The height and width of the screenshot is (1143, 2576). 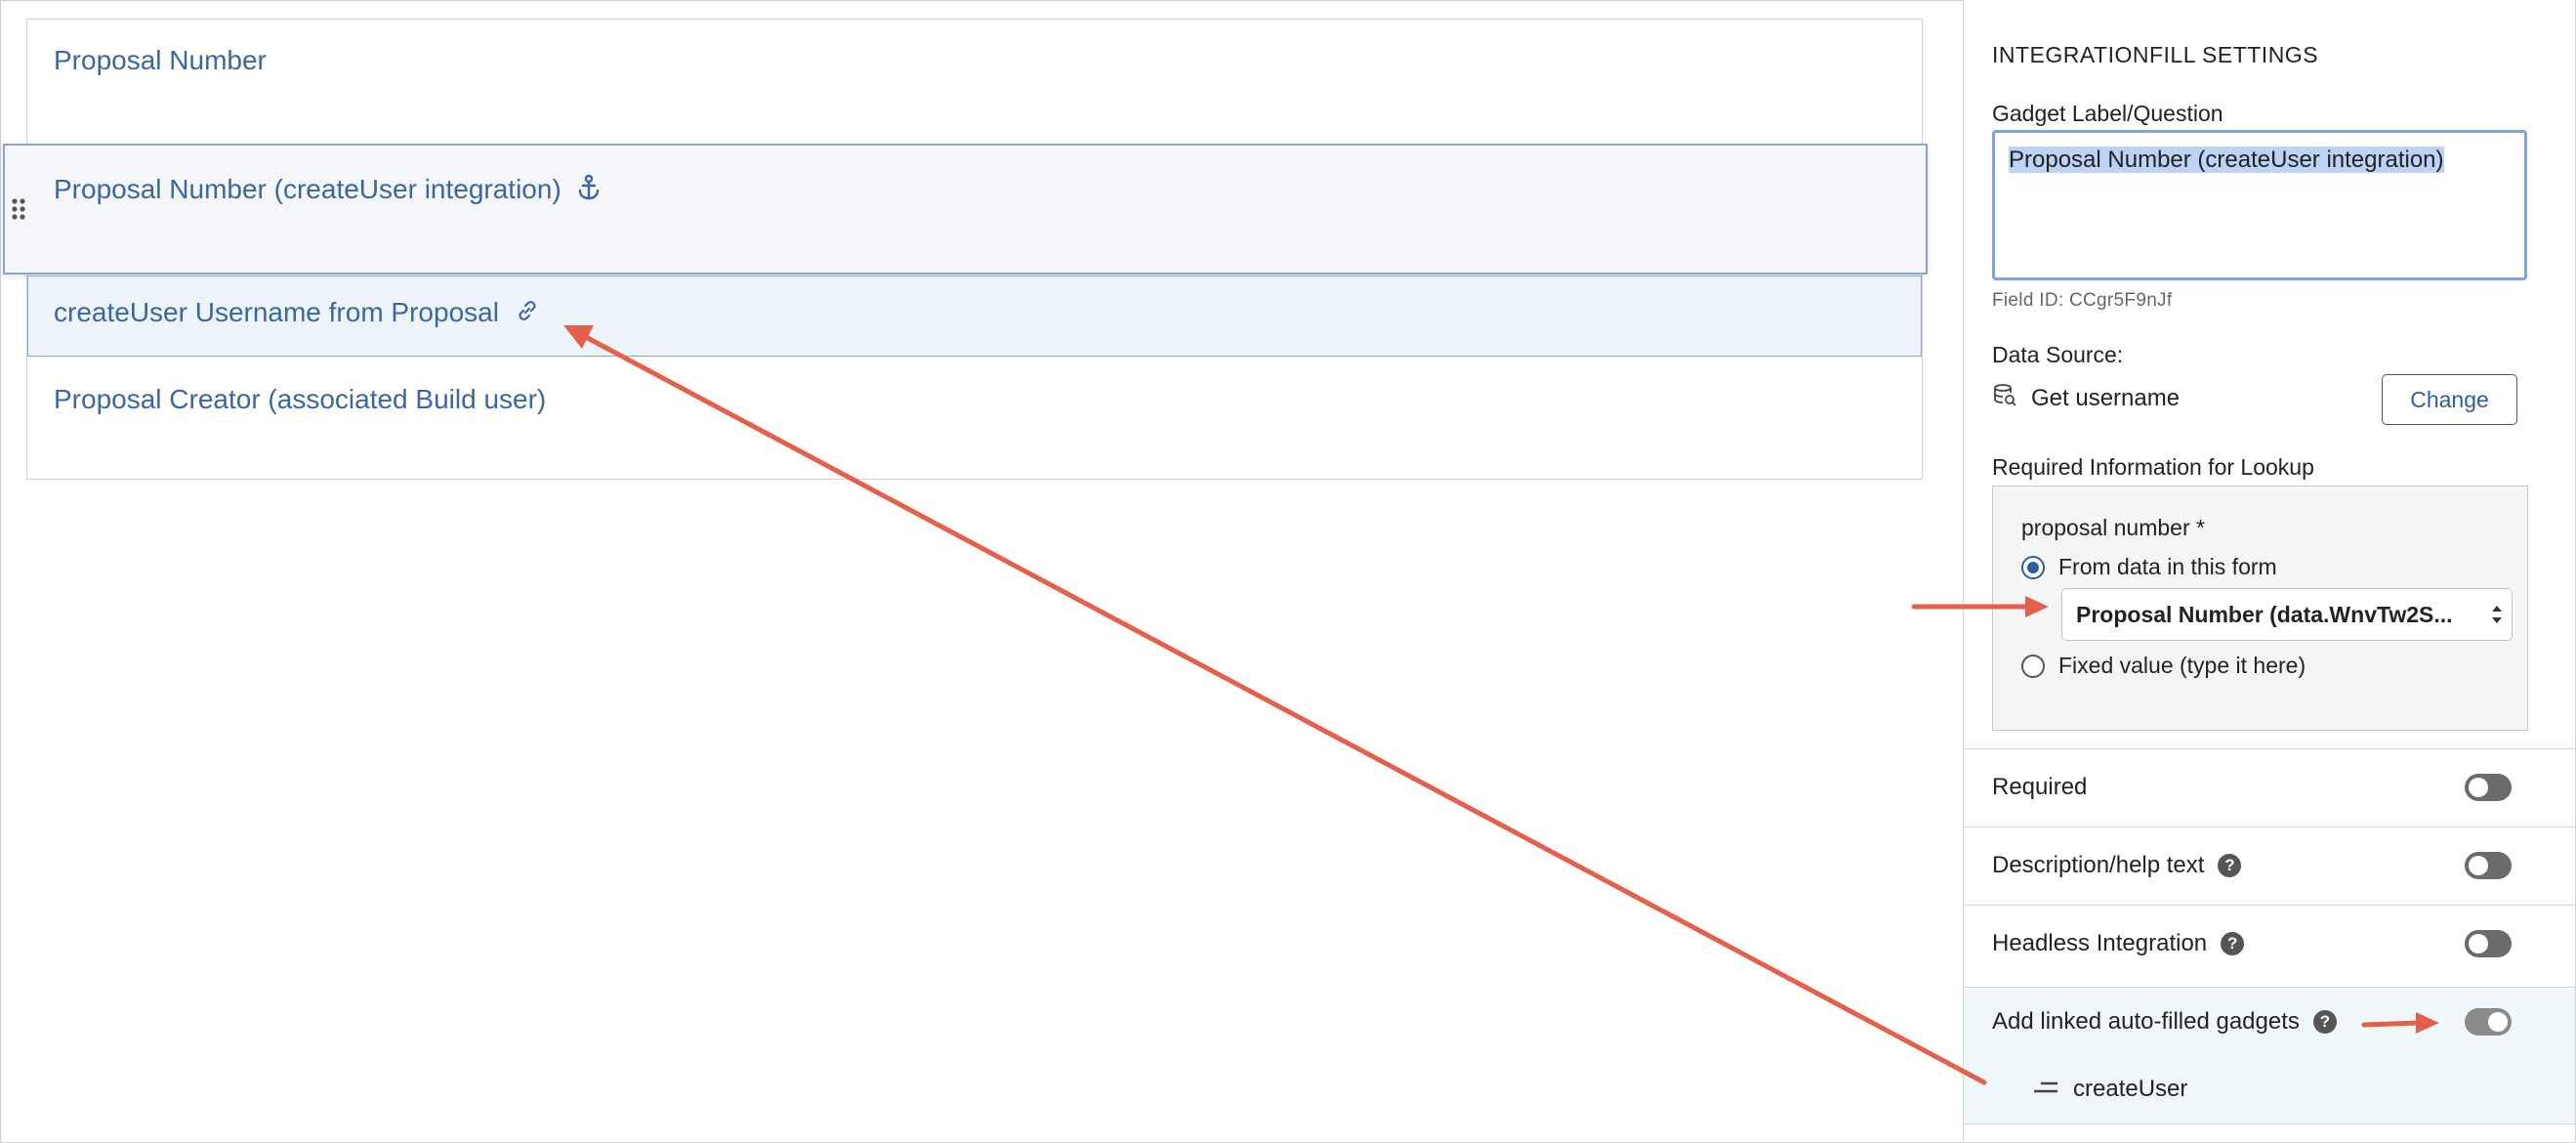 What do you see at coordinates (2113, 527) in the screenshot?
I see `lookup-field-label: proposal number *` at bounding box center [2113, 527].